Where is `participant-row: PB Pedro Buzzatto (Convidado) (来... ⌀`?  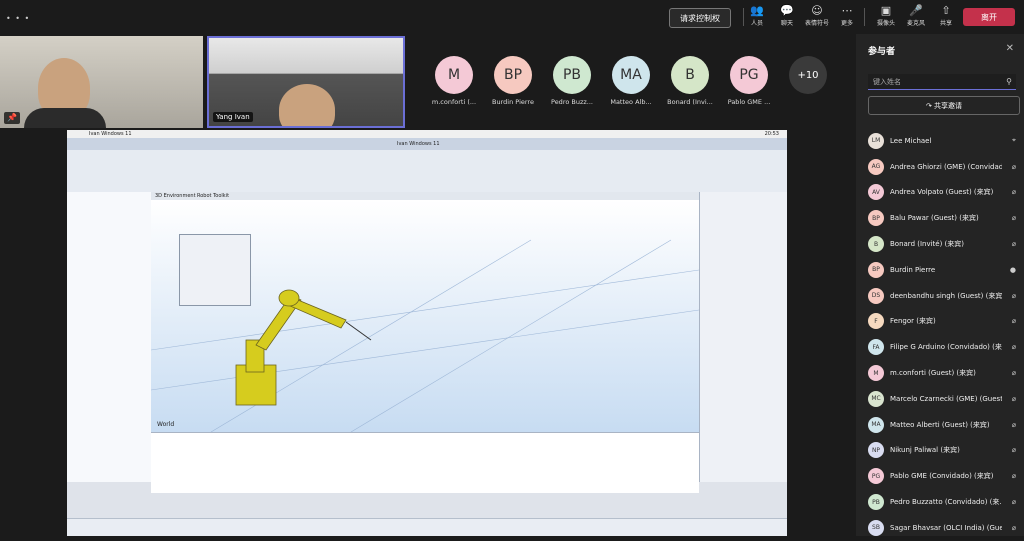 participant-row: PB Pedro Buzzatto (Convidado) (来... ⌀ is located at coordinates (940, 502).